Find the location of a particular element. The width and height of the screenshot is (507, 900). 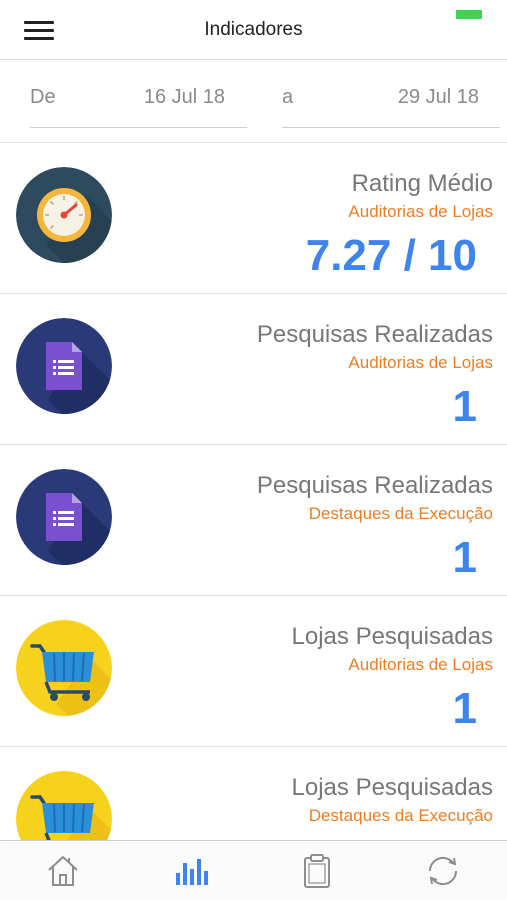

end-date-field: a 29 Jul 18 is located at coordinates (391, 104).